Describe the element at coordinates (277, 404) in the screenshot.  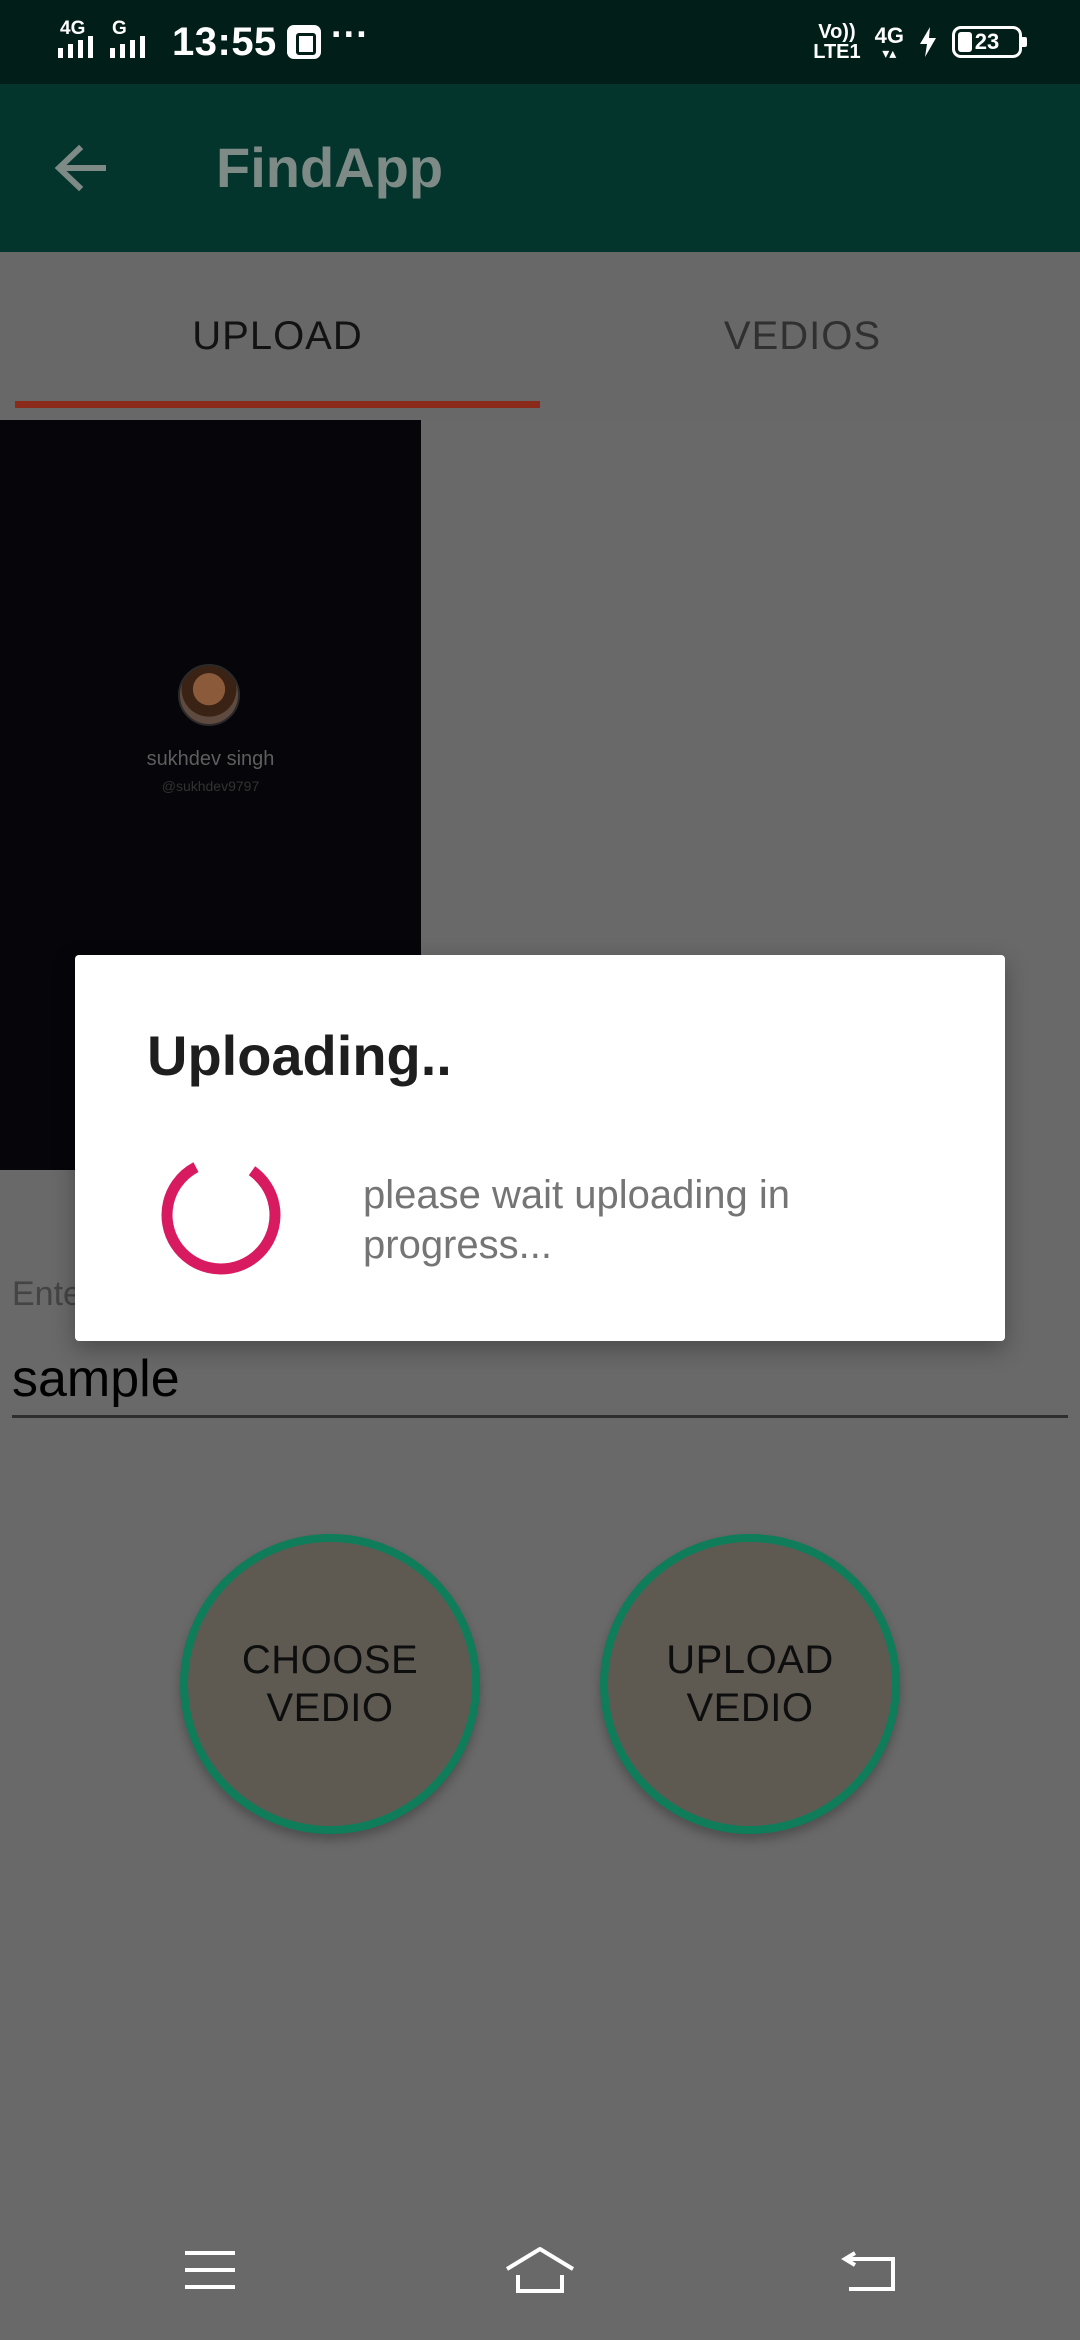
I see `tab-indicator` at that location.